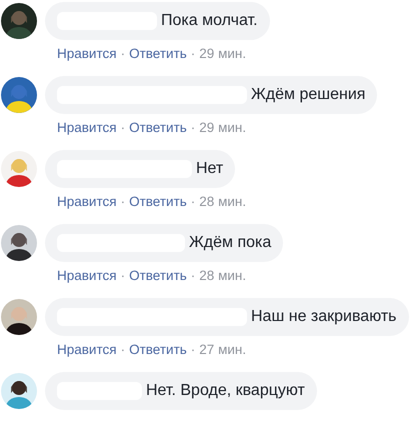 The width and height of the screenshot is (416, 428). Describe the element at coordinates (308, 95) in the screenshot. I see `comment-text: Ждём решения` at that location.